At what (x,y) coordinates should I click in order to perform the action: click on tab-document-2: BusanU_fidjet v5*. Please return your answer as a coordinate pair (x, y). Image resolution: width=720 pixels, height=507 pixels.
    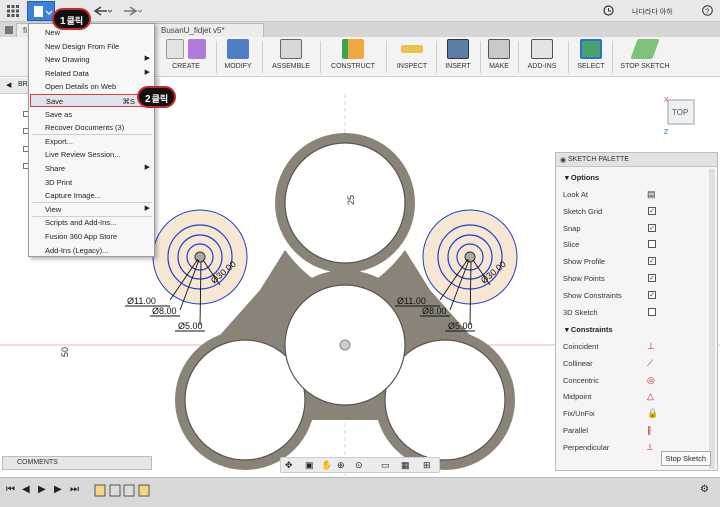
    Looking at the image, I should click on (209, 30).